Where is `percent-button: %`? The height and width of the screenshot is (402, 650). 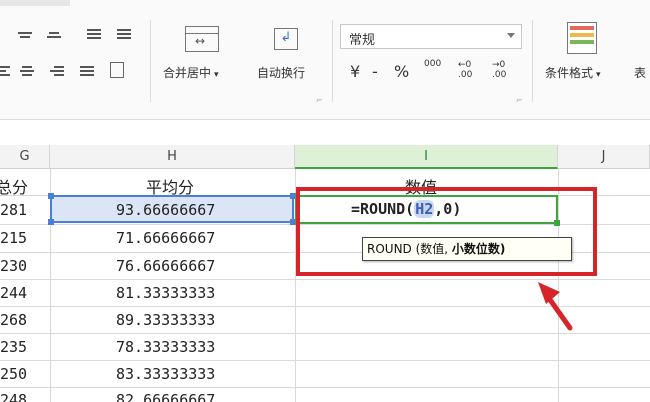 percent-button: % is located at coordinates (401, 71).